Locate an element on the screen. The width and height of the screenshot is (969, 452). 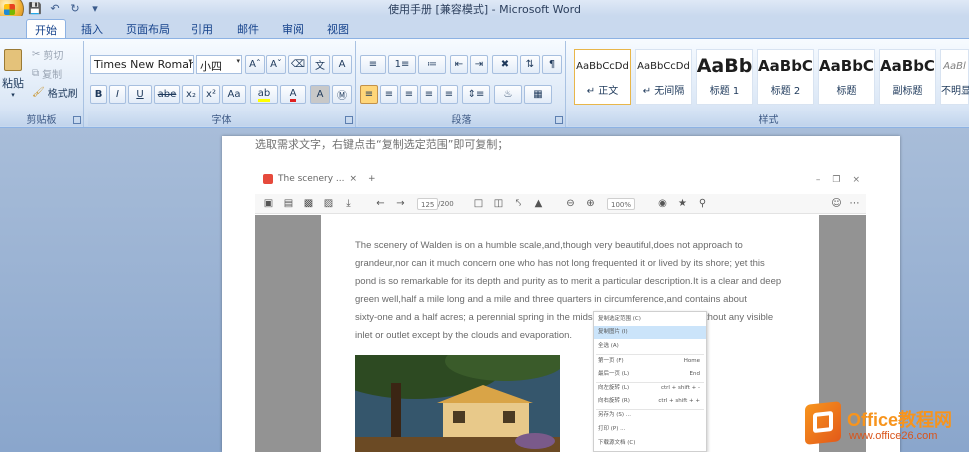
font-color-button: A is located at coordinates (293, 94).